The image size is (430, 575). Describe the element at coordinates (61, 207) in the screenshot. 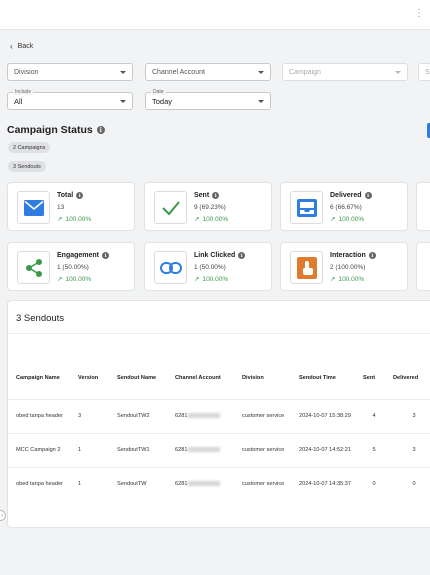

I see `metric-value: 13` at that location.